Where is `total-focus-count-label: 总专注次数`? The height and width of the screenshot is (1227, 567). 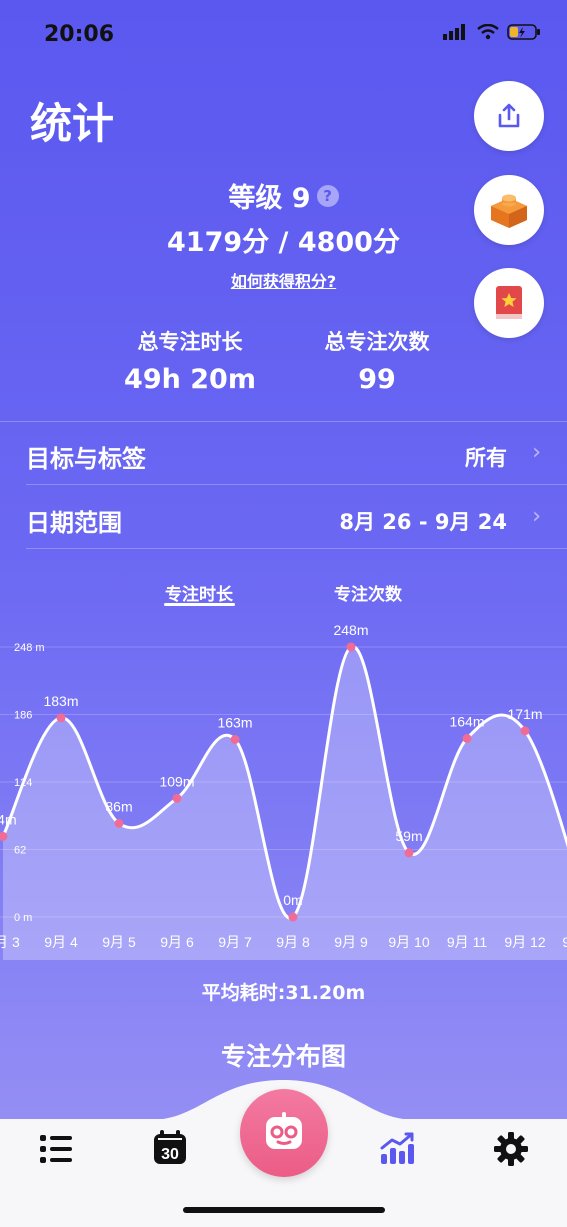
total-focus-count-label: 总专注次数 is located at coordinates (377, 342).